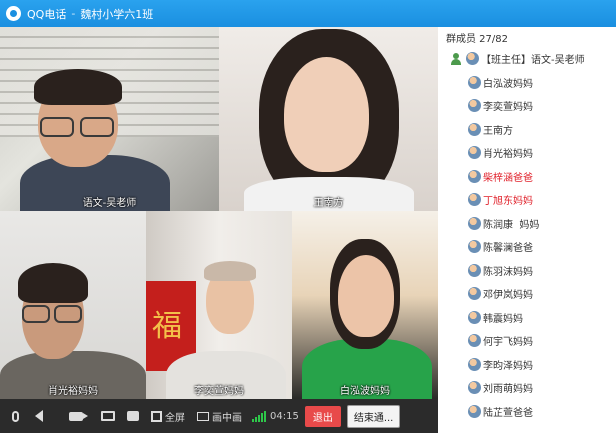 The image size is (616, 433). Describe the element at coordinates (508, 84) in the screenshot. I see `member-name: 白泓波妈妈` at that location.